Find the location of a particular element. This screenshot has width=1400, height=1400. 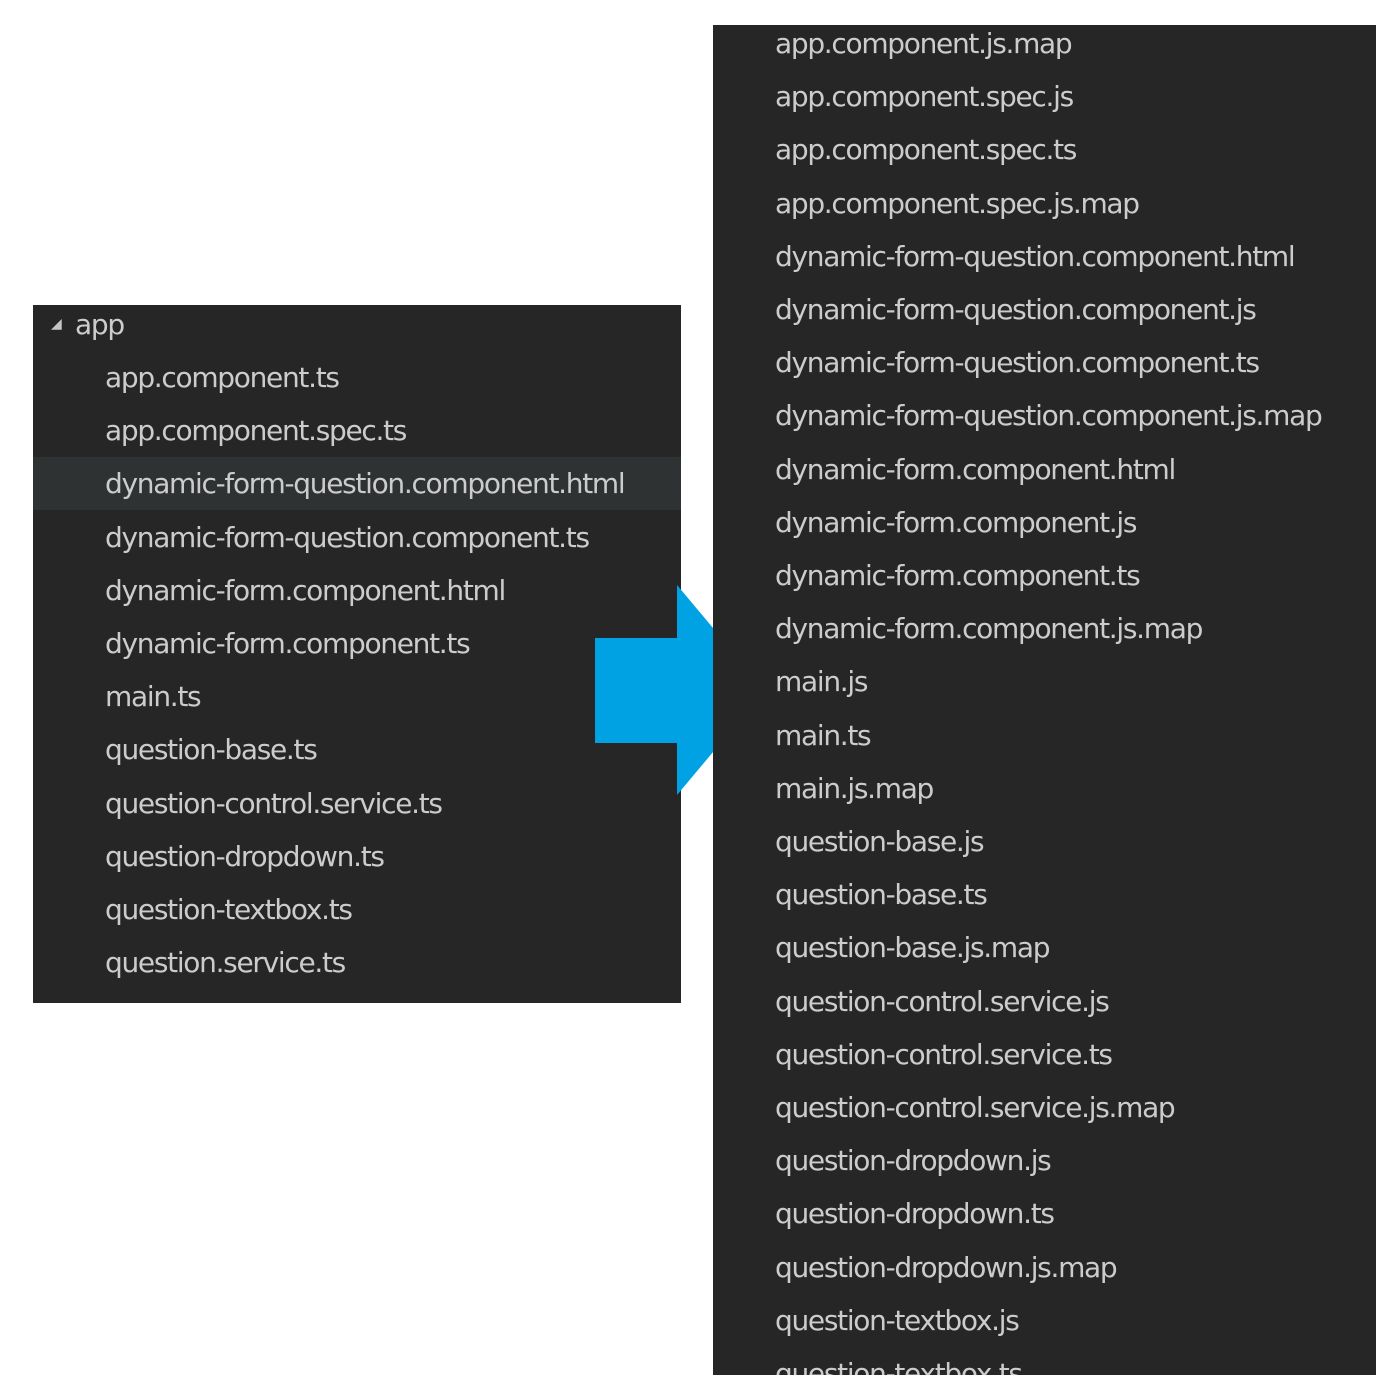

folder-app: ◢ app is located at coordinates (357, 328).